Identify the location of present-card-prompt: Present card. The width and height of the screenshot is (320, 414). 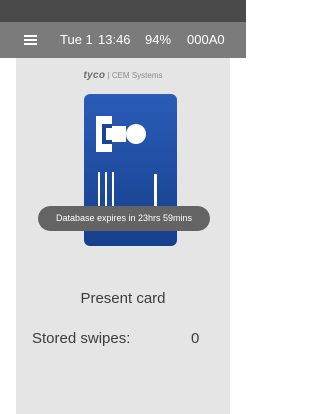
(123, 298).